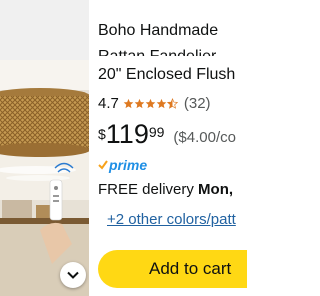  Describe the element at coordinates (128, 165) in the screenshot. I see `prime-label: prime` at that location.